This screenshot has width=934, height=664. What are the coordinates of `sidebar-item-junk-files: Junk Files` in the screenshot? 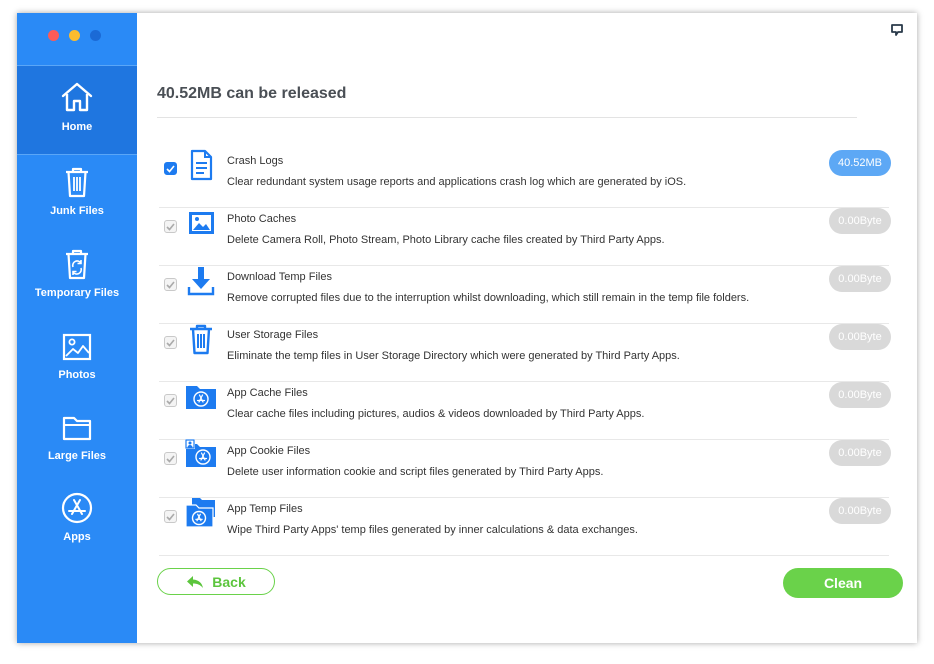 It's located at (77, 200).